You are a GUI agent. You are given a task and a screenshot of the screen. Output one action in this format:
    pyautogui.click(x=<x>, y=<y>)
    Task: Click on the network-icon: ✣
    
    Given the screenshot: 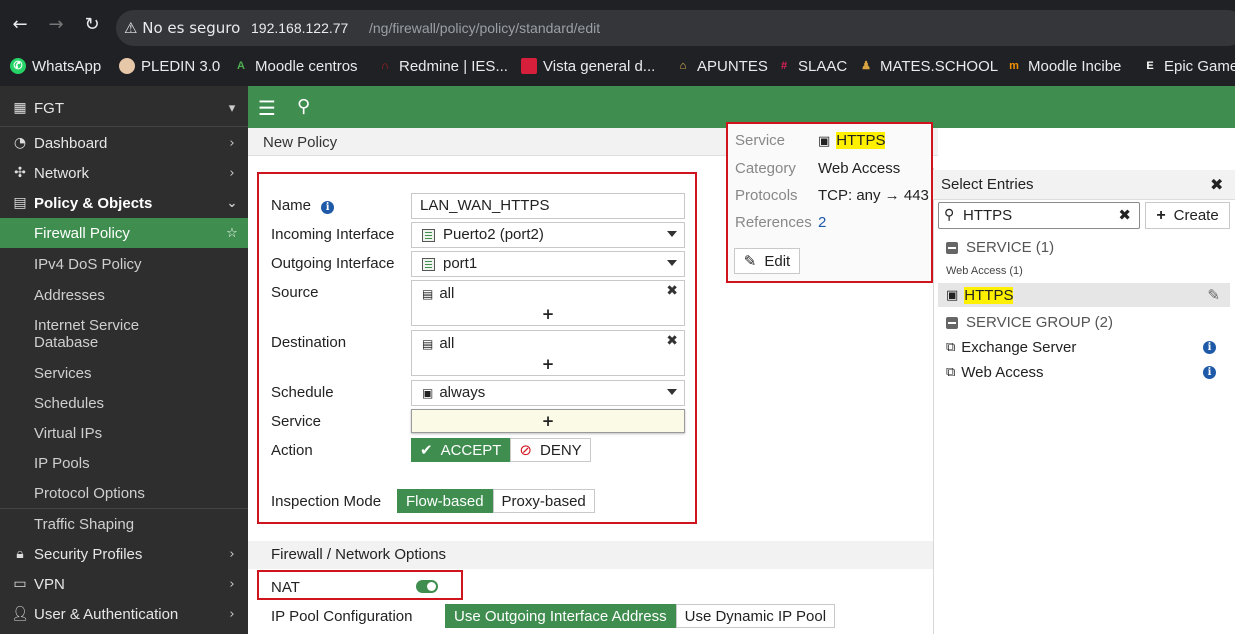 What is the action you would take?
    pyautogui.click(x=20, y=173)
    